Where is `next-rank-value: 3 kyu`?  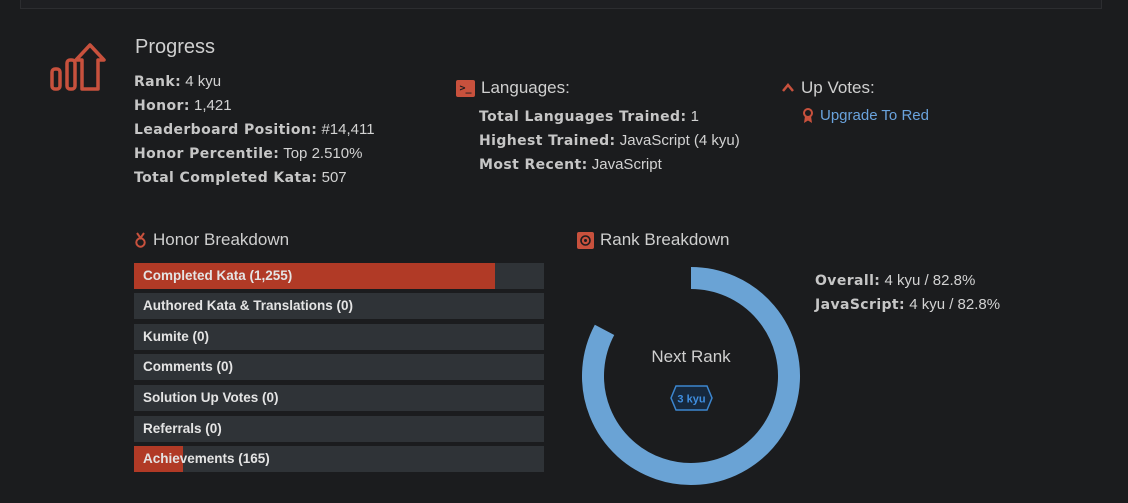 next-rank-value: 3 kyu is located at coordinates (691, 400).